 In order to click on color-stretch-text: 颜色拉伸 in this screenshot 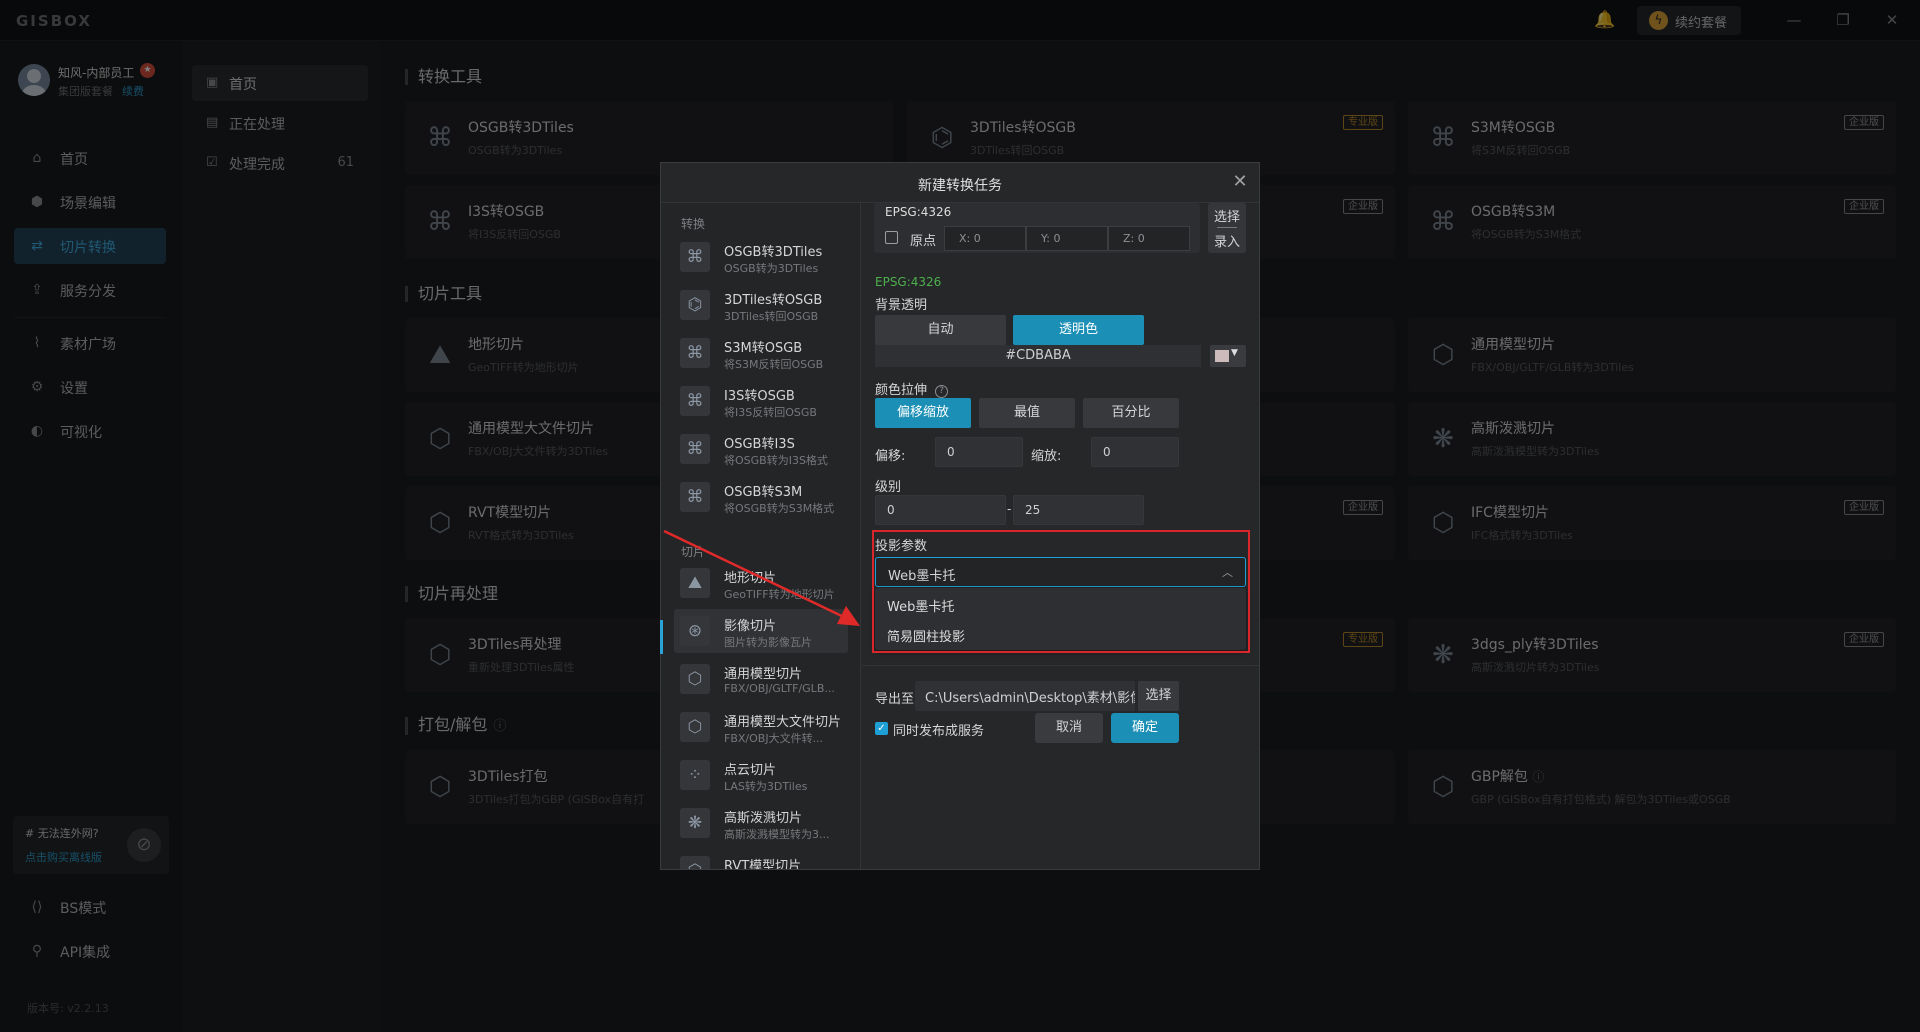, I will do `click(901, 390)`.